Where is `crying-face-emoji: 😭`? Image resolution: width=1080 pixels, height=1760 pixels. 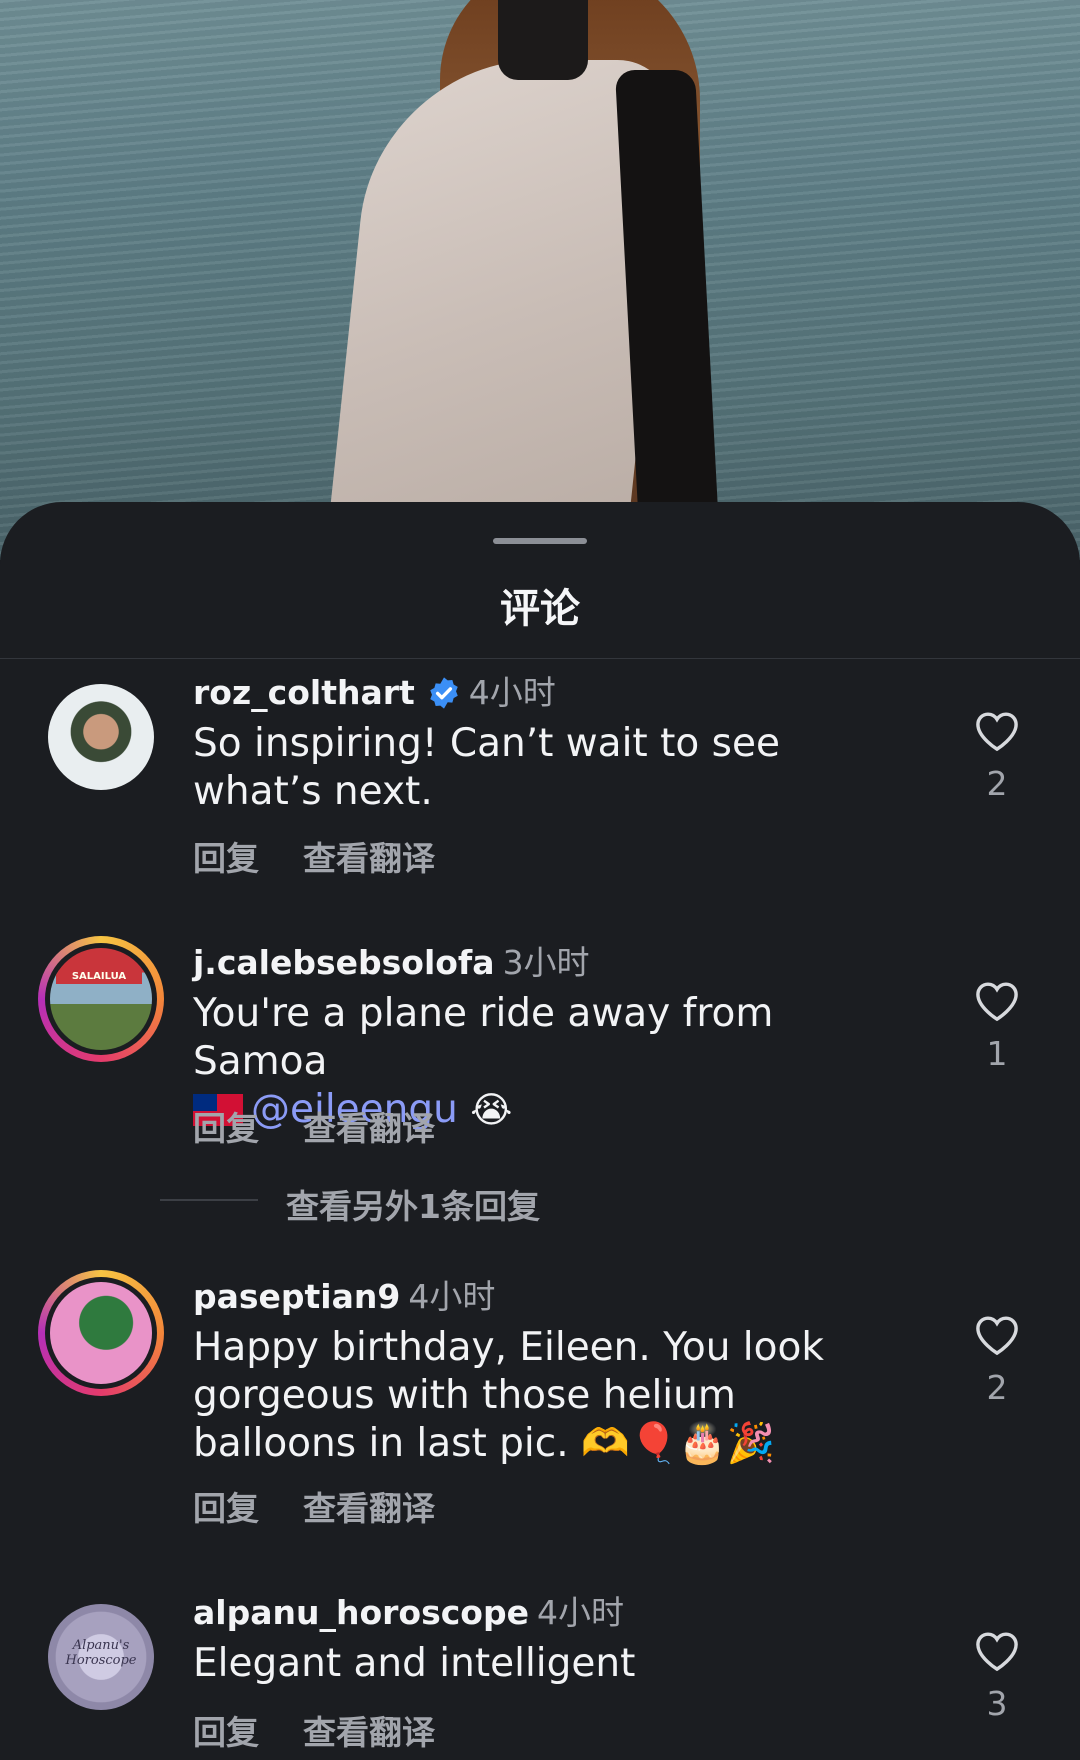 crying-face-emoji: 😭 is located at coordinates (491, 1110).